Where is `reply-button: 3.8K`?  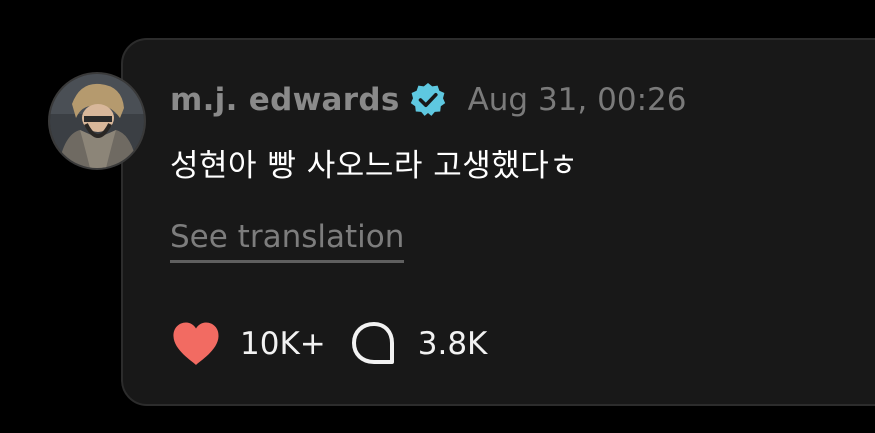 reply-button: 3.8K is located at coordinates (418, 344).